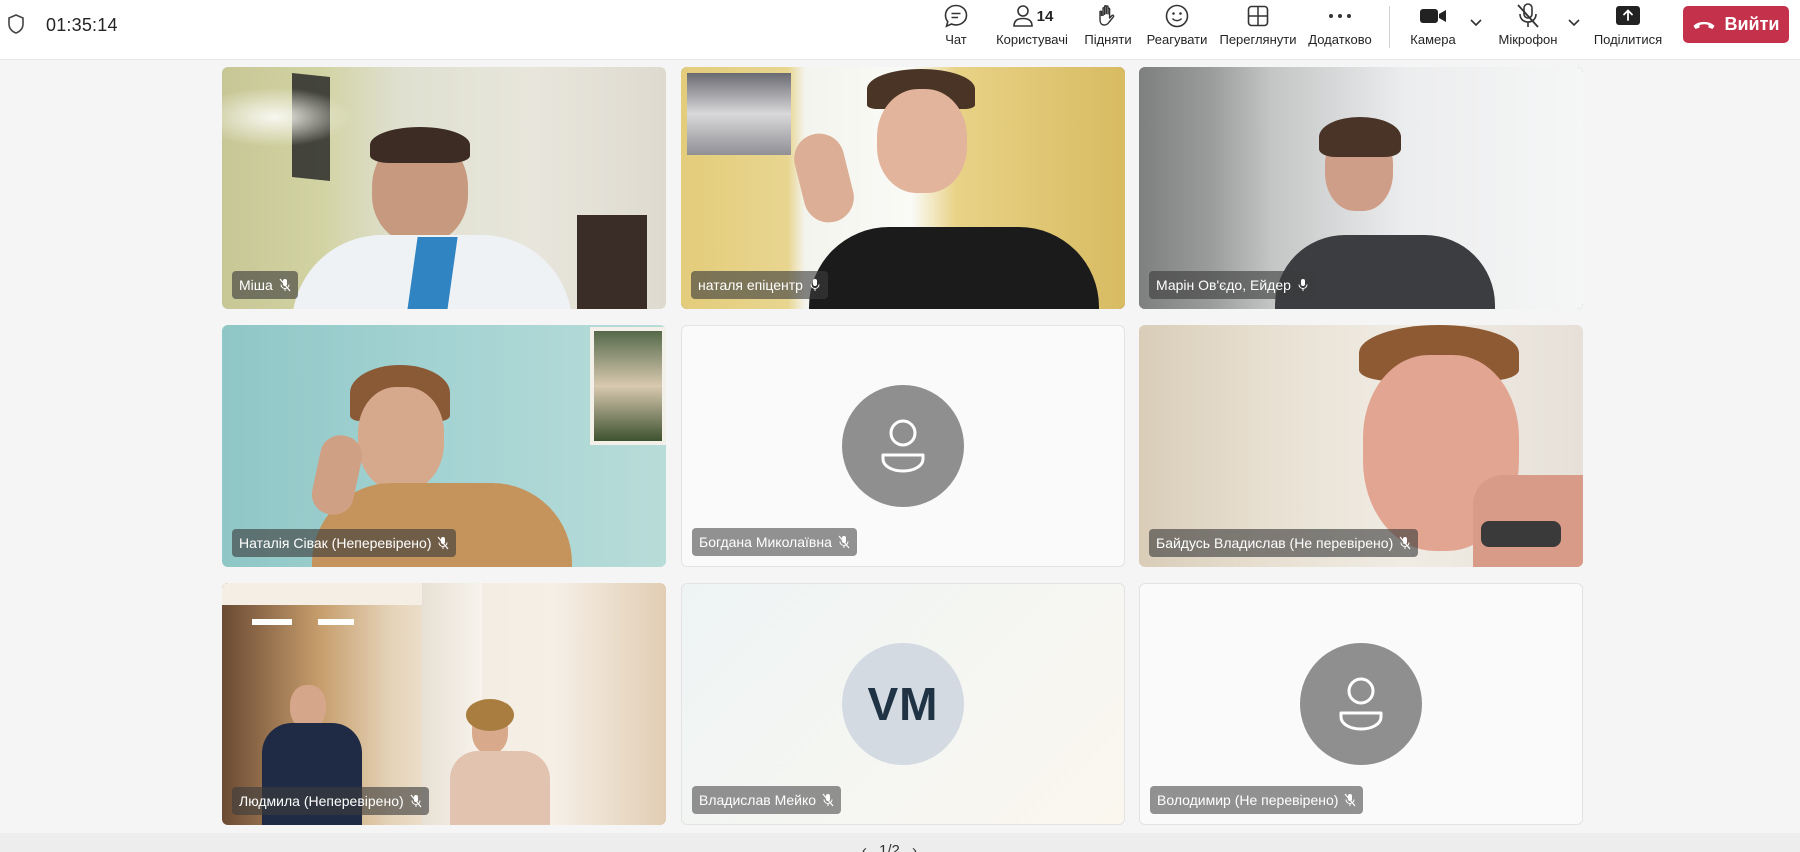  What do you see at coordinates (1752, 24) in the screenshot?
I see `leave-label: Вийти` at bounding box center [1752, 24].